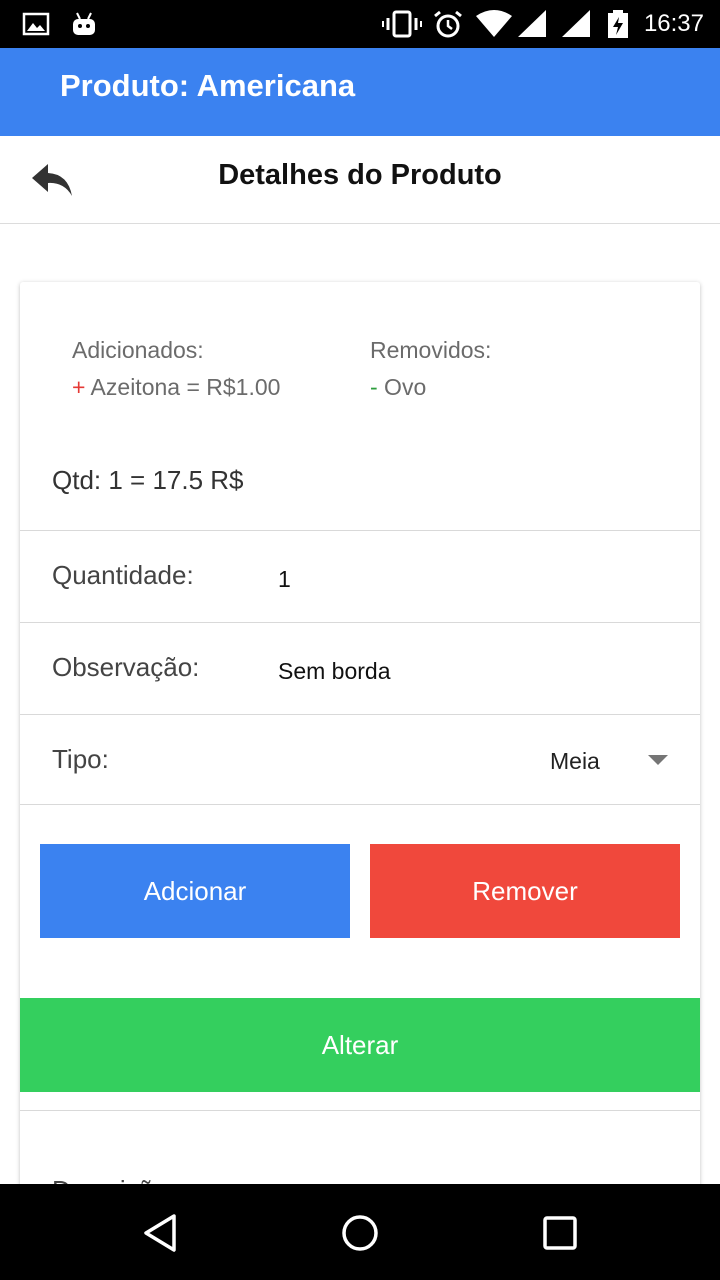  Describe the element at coordinates (360, 759) in the screenshot. I see `type-row: Tipo: Meia` at that location.